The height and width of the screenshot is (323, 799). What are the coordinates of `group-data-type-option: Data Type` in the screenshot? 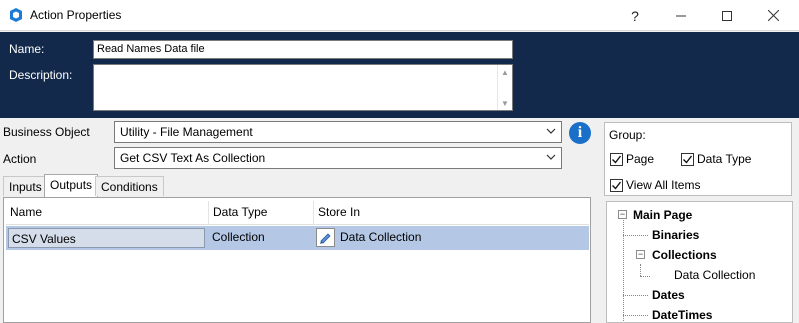 It's located at (716, 159).